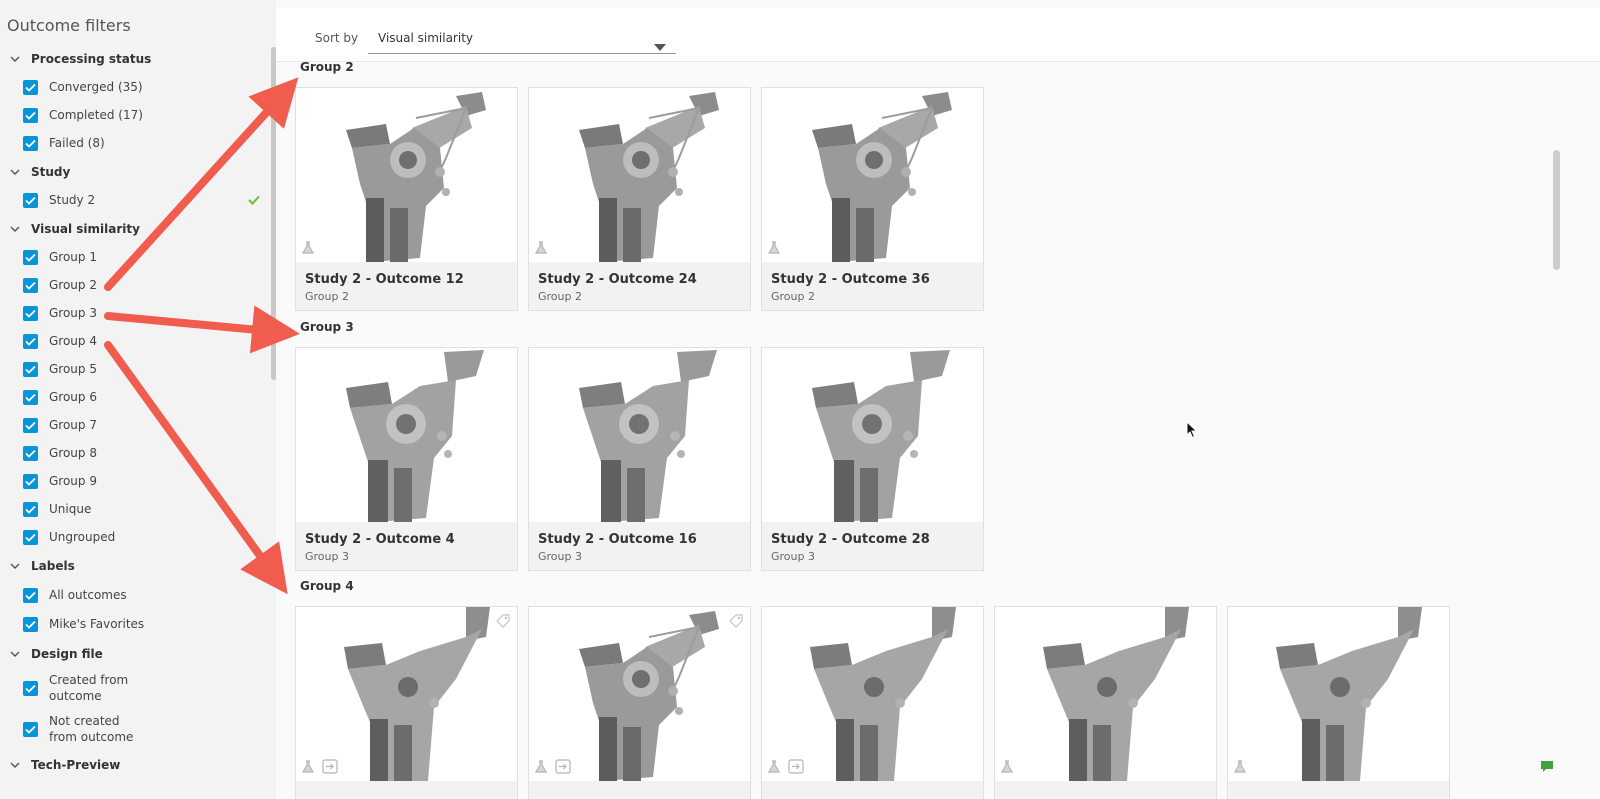  Describe the element at coordinates (81, 688) in the screenshot. I see `filter-created-from-outcome: Created from outcome` at that location.